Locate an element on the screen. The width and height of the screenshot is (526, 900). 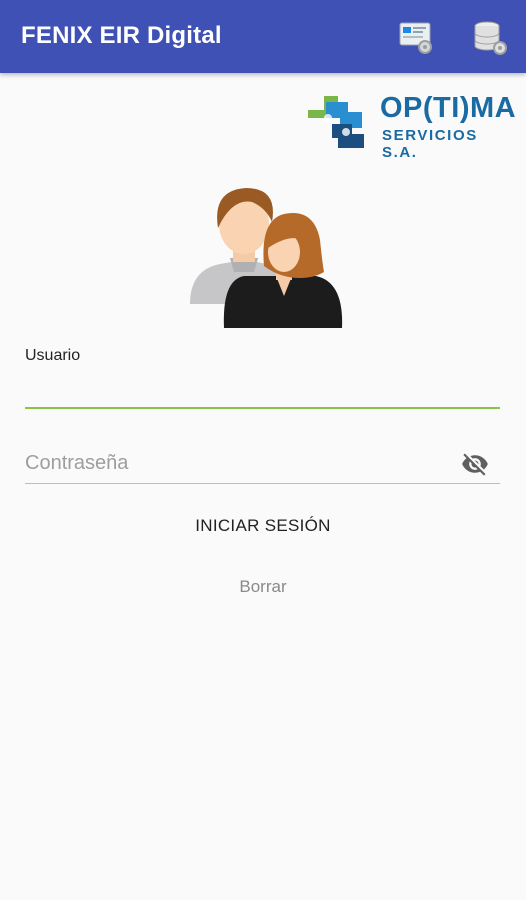
visibility-off-icon is located at coordinates (475, 464).